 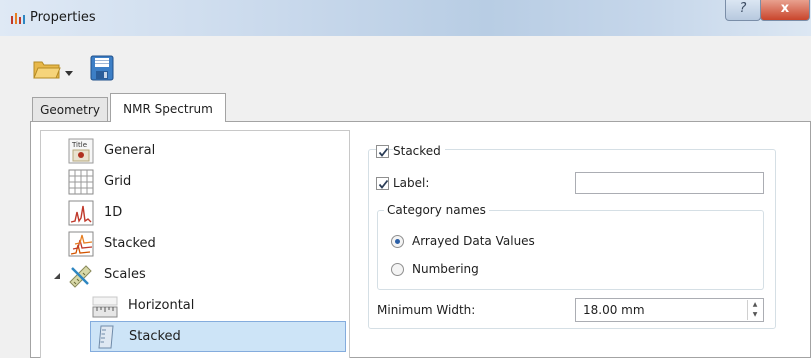 I want to click on scales-ruler-icon, so click(x=81, y=275).